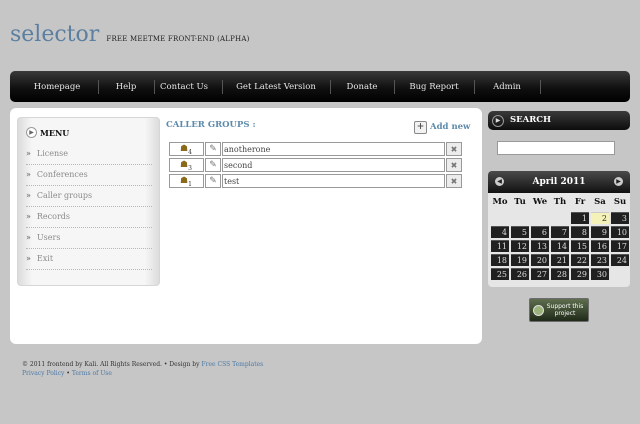  I want to click on group-row: ☗3 ✎ second ✖, so click(315, 165).